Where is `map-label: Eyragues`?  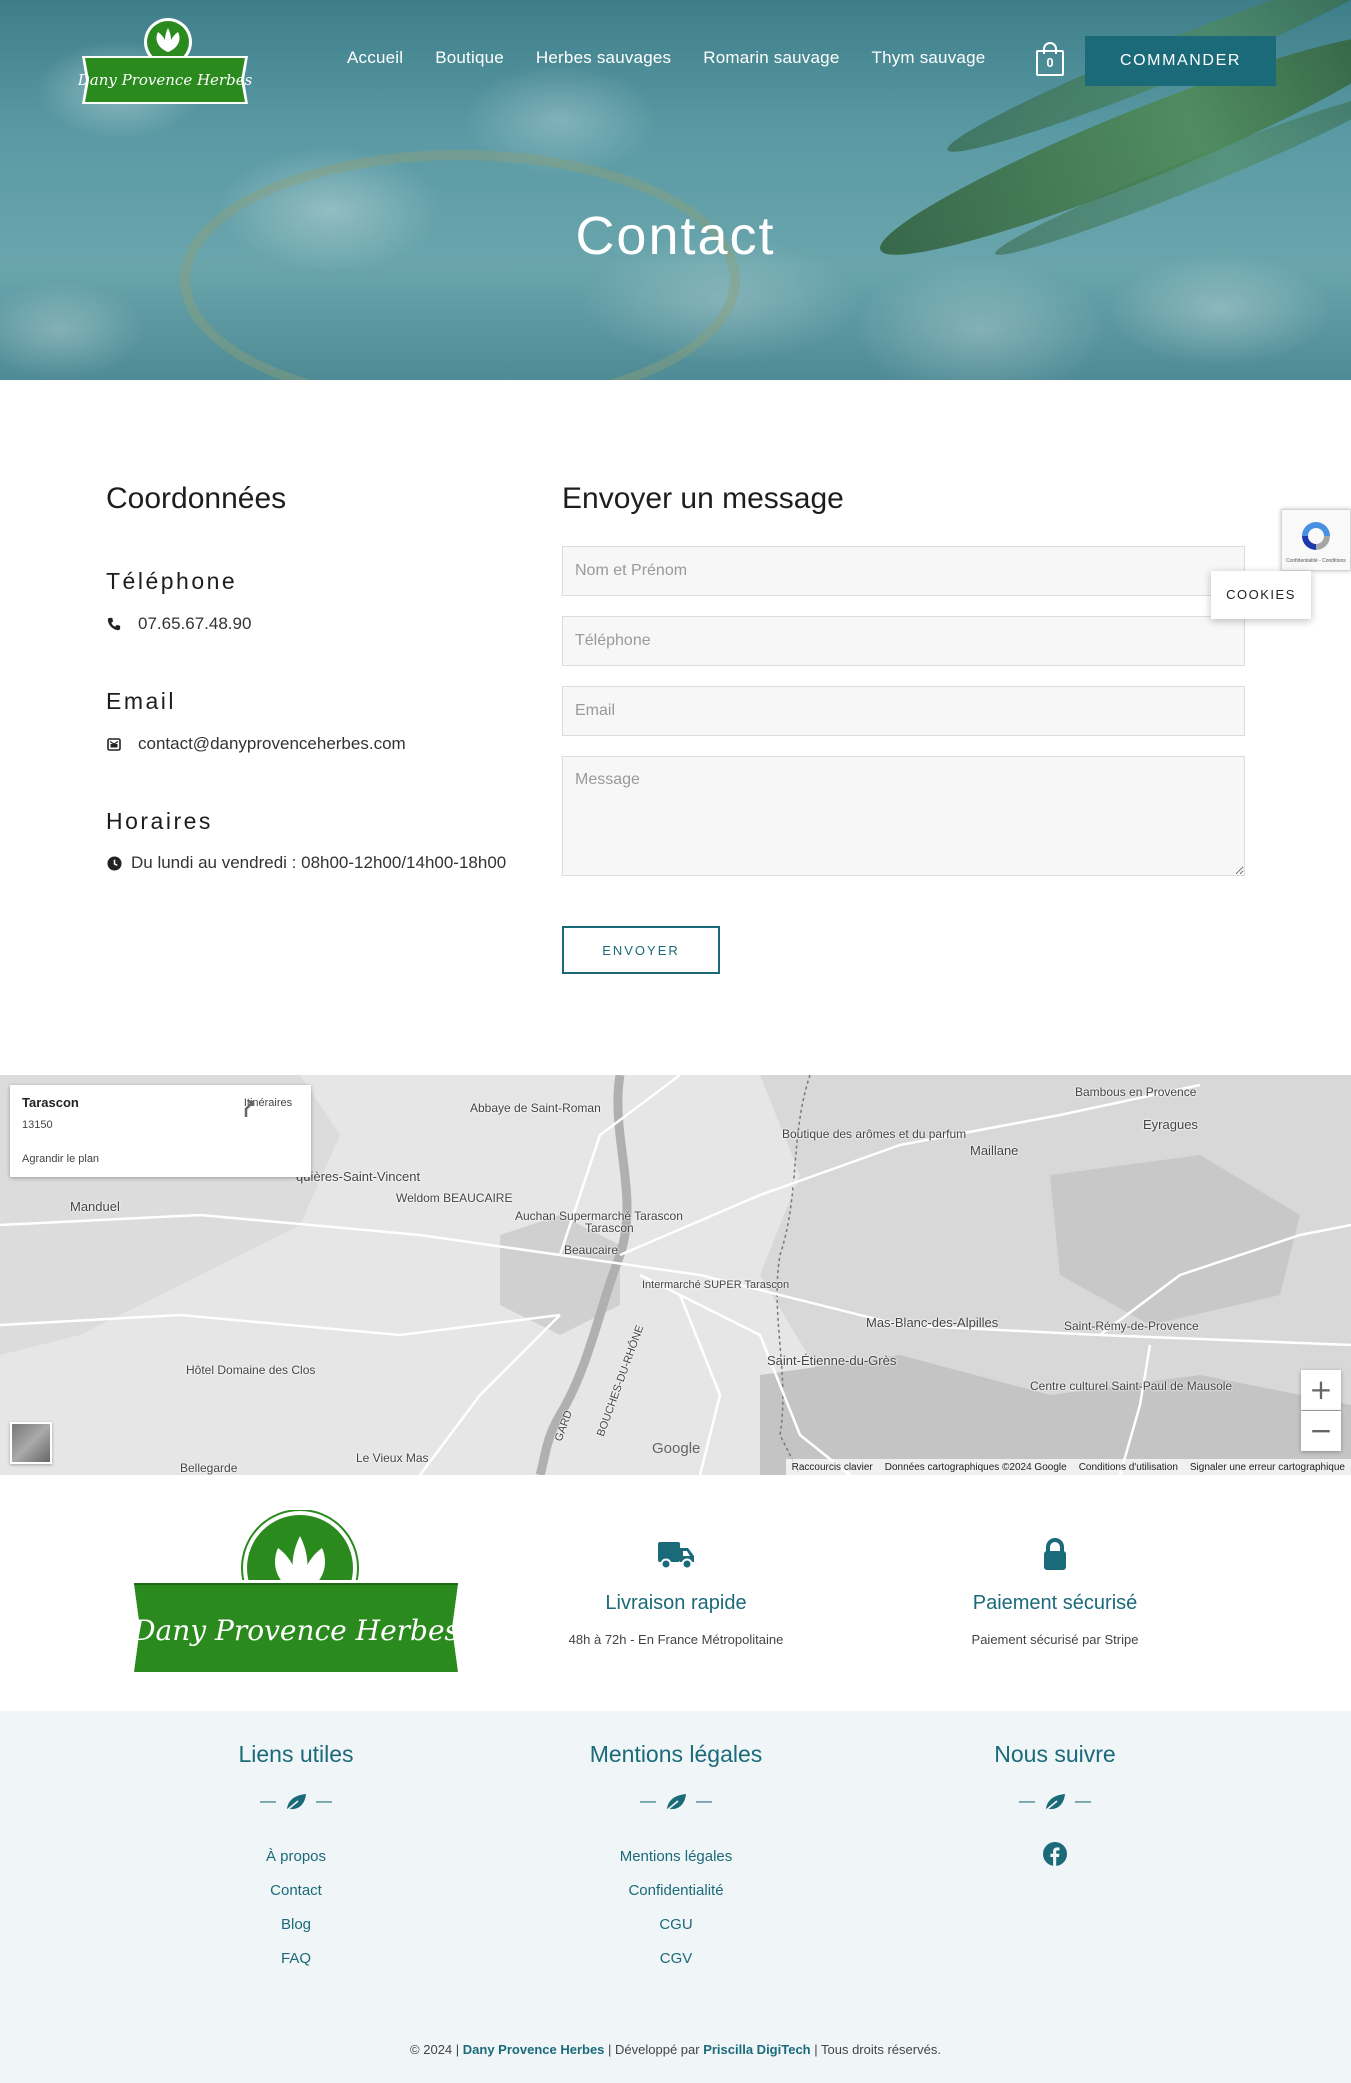
map-label: Eyragues is located at coordinates (1170, 1124).